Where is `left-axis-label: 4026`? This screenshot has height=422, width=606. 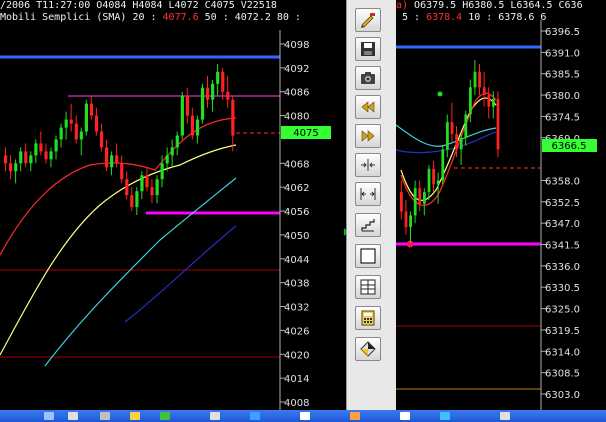 left-axis-label: 4026 is located at coordinates (296, 331).